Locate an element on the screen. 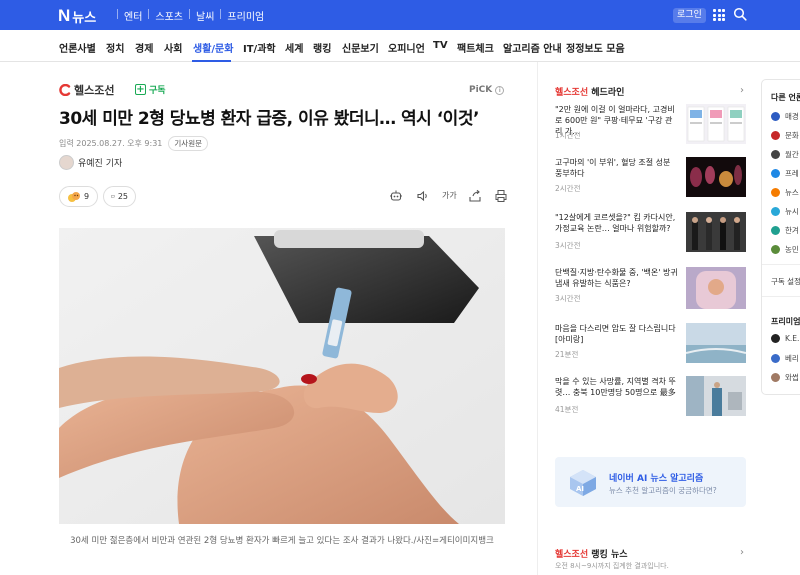  tab-economy: 경제 is located at coordinates (144, 47).